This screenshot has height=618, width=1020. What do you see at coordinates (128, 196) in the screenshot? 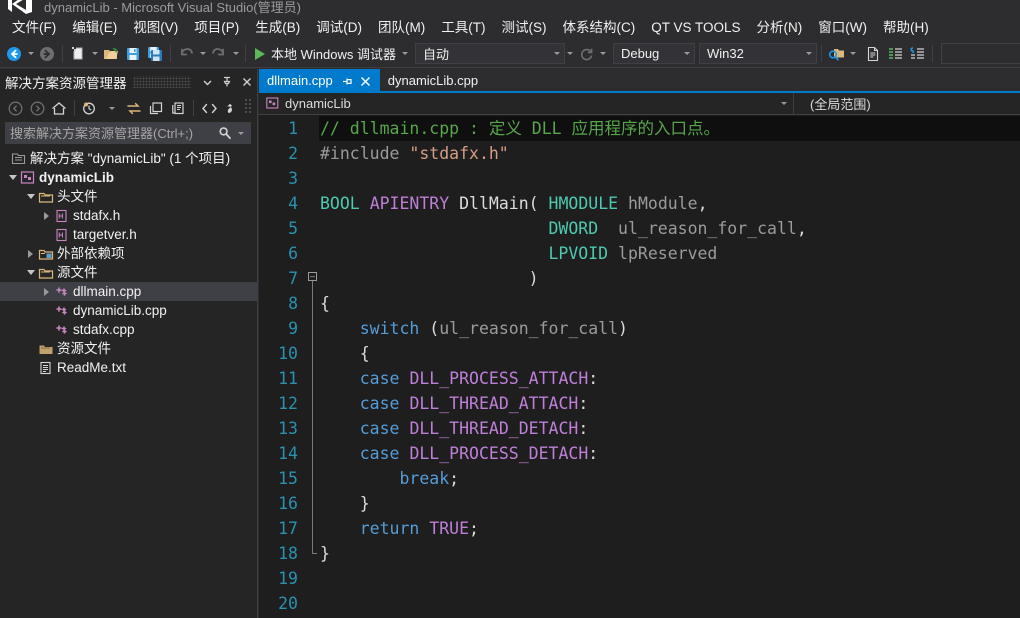
I see `tree-item-header-files: 头文件` at bounding box center [128, 196].